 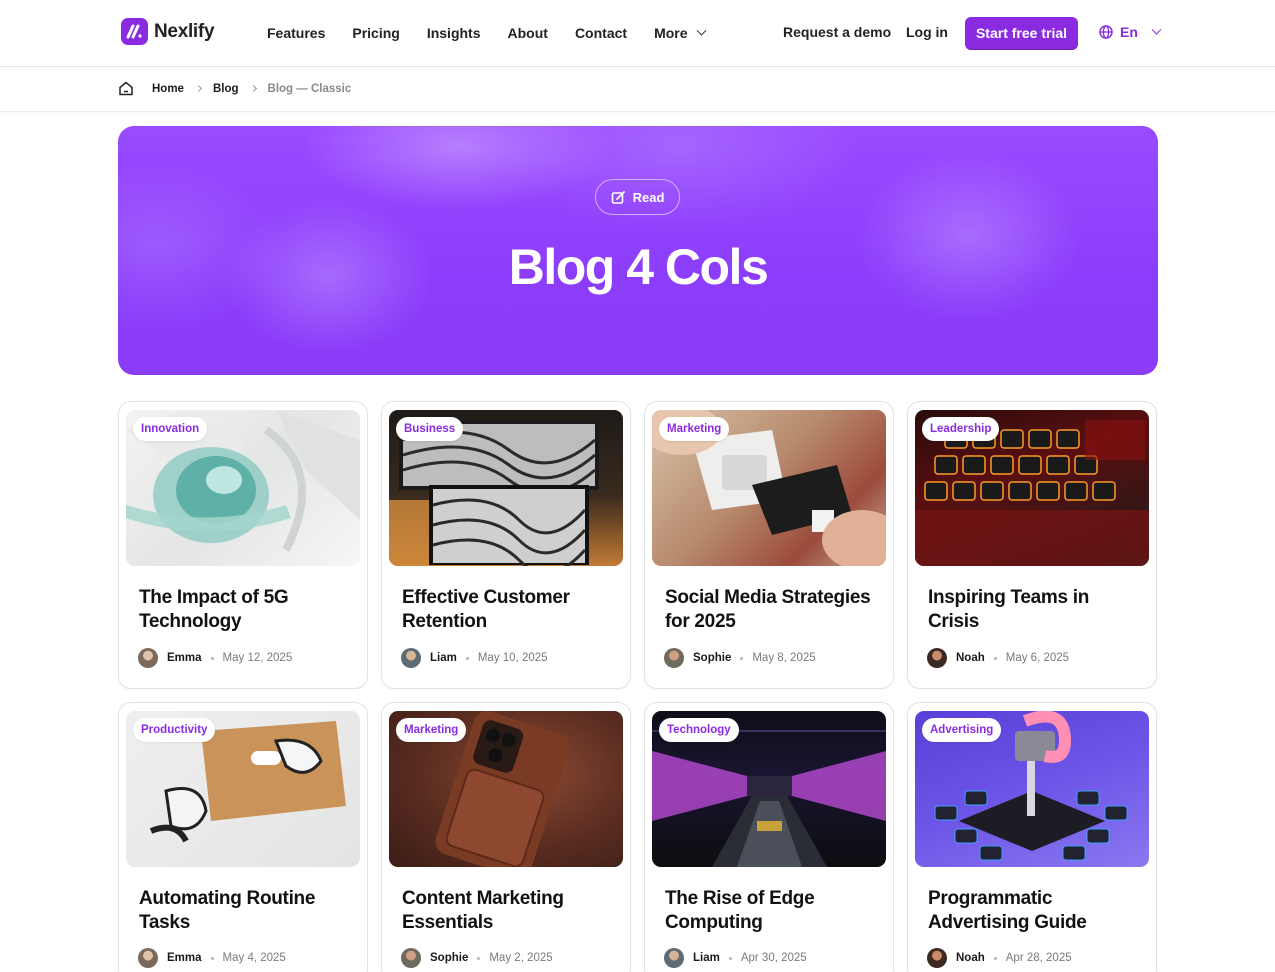 What do you see at coordinates (509, 911) in the screenshot?
I see `card-title: Content Marketing Essentials` at bounding box center [509, 911].